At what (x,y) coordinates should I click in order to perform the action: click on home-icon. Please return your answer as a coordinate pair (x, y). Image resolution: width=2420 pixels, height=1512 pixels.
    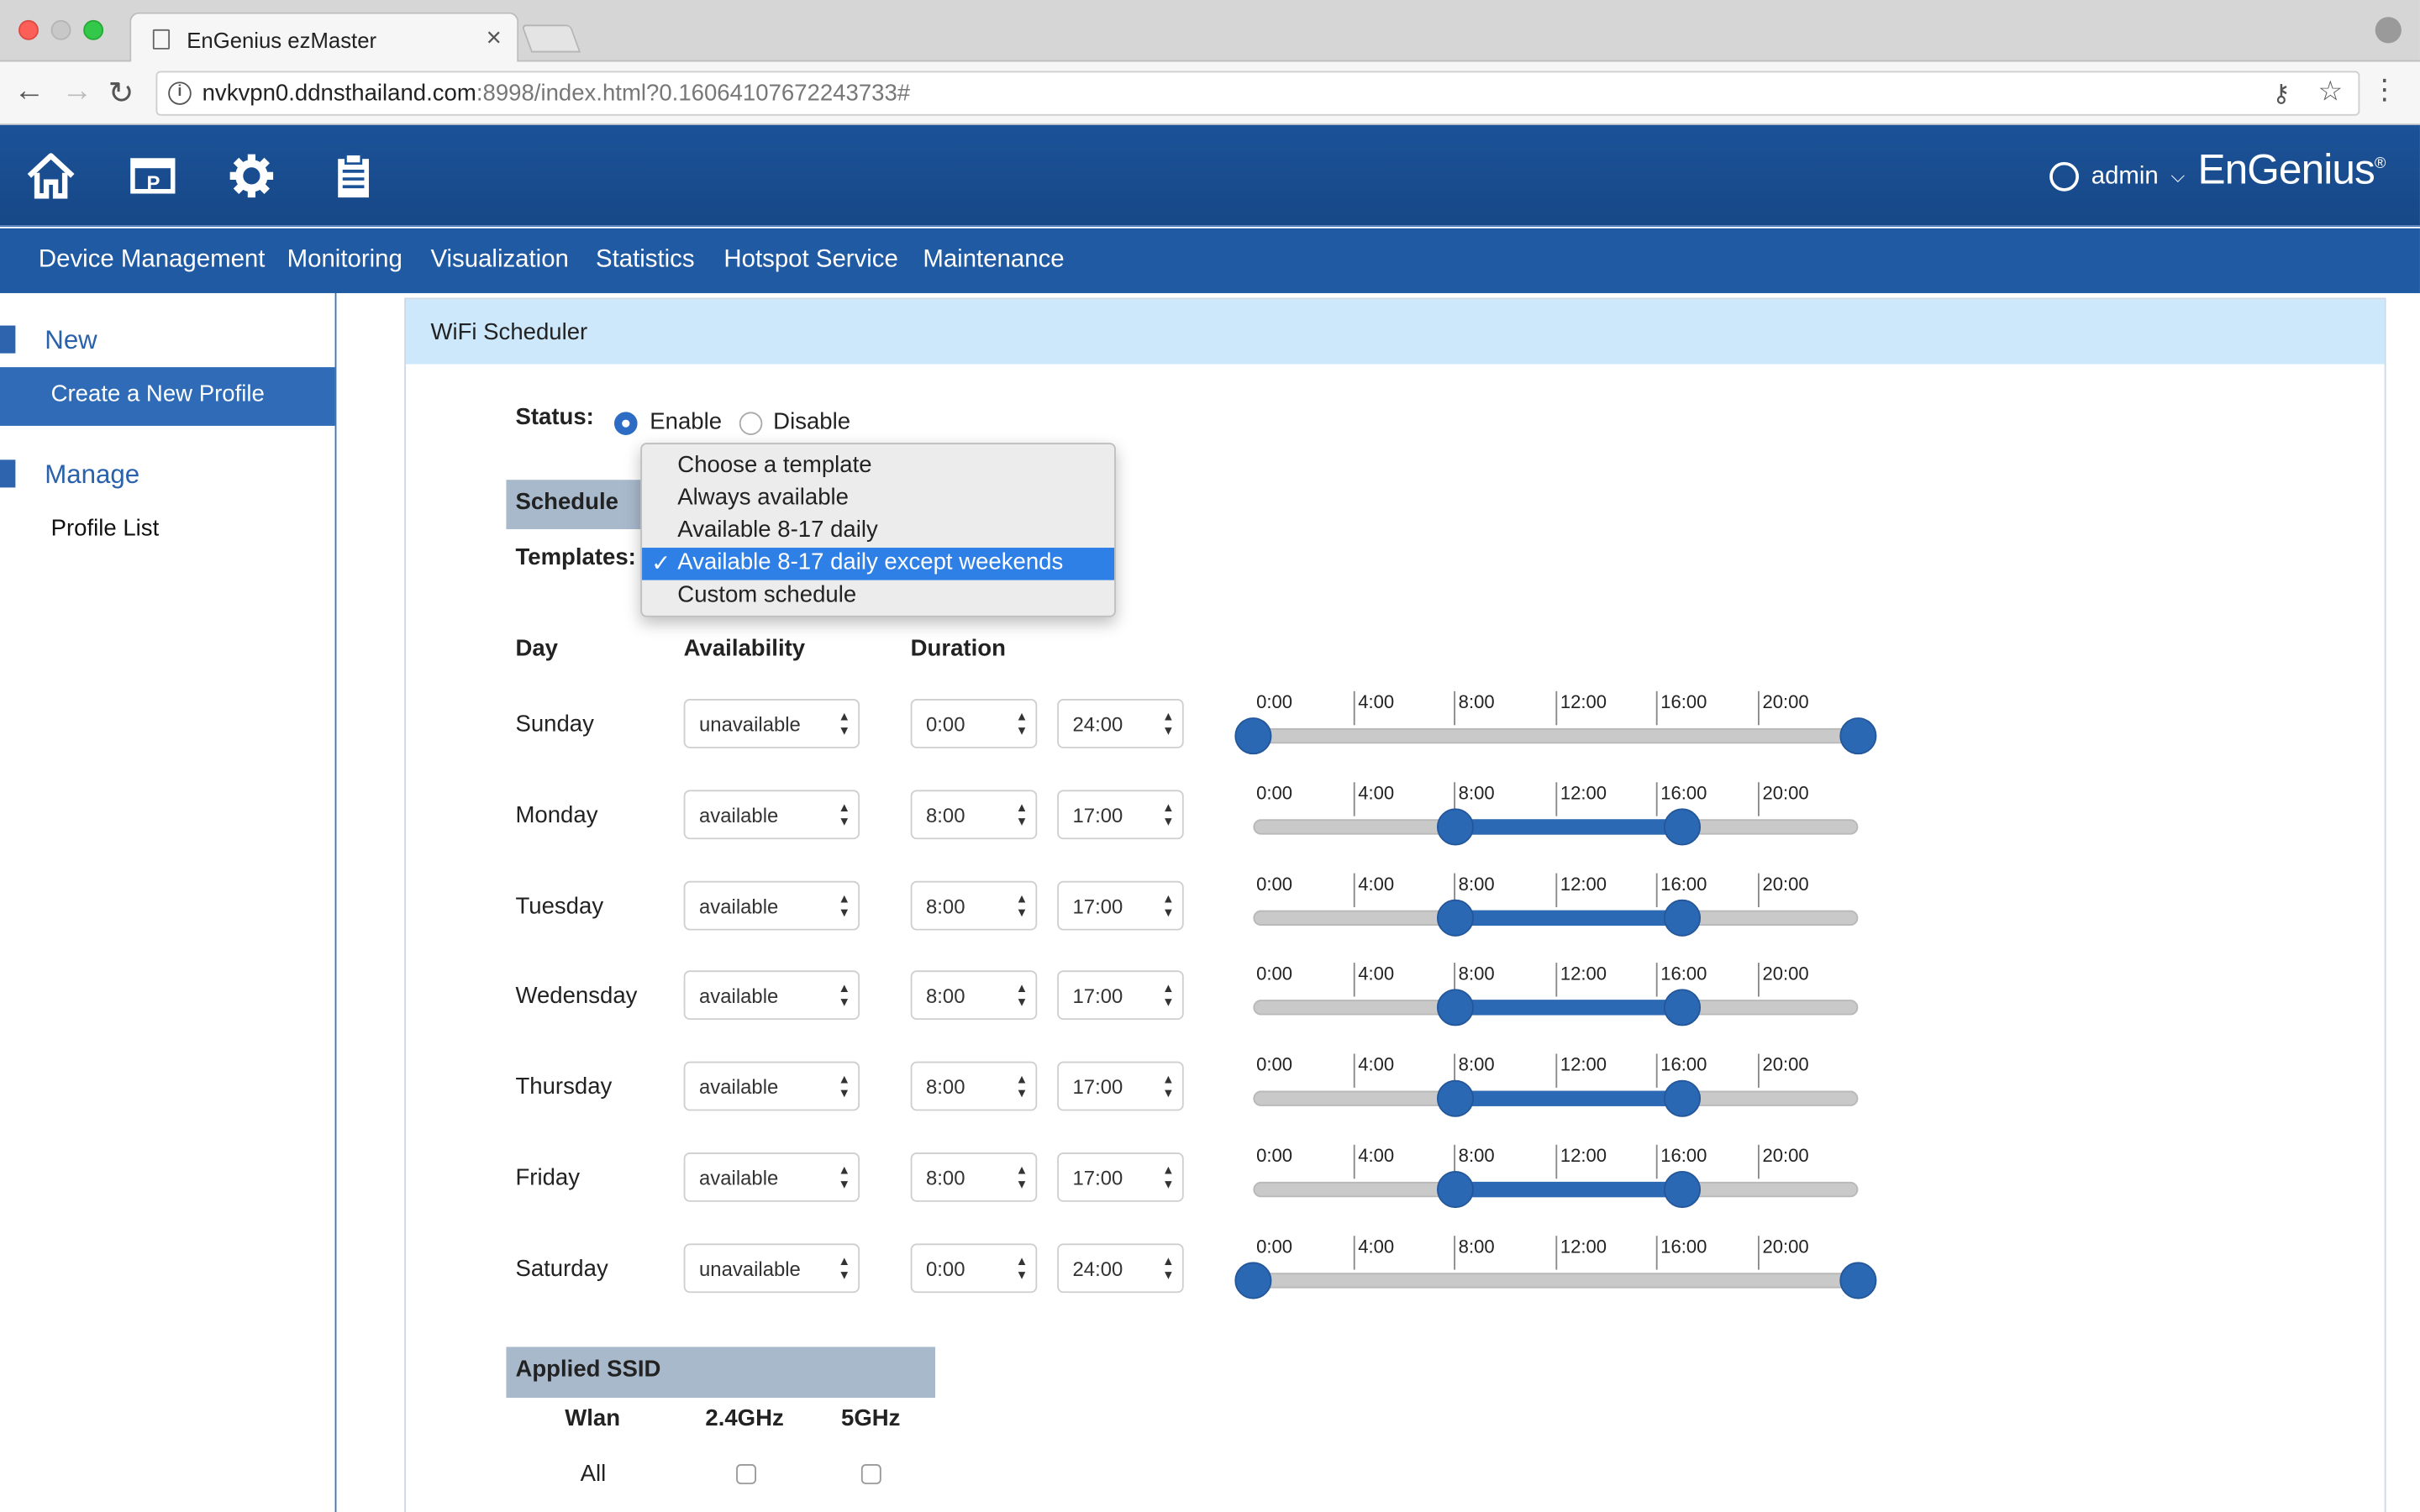
    Looking at the image, I should click on (50, 176).